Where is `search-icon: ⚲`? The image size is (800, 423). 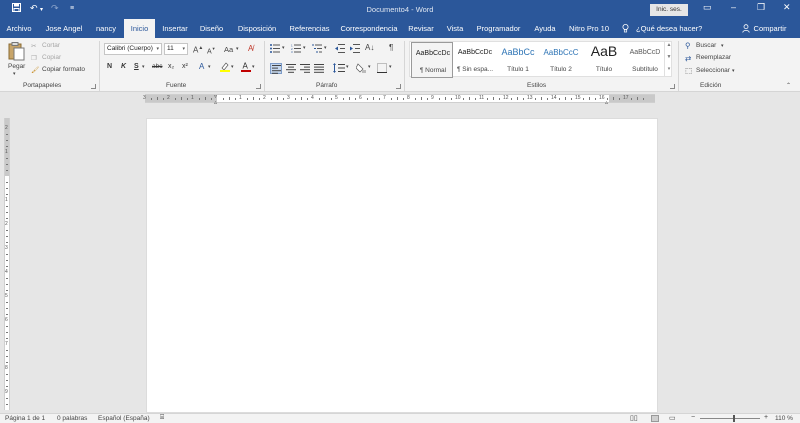 search-icon: ⚲ is located at coordinates (688, 45).